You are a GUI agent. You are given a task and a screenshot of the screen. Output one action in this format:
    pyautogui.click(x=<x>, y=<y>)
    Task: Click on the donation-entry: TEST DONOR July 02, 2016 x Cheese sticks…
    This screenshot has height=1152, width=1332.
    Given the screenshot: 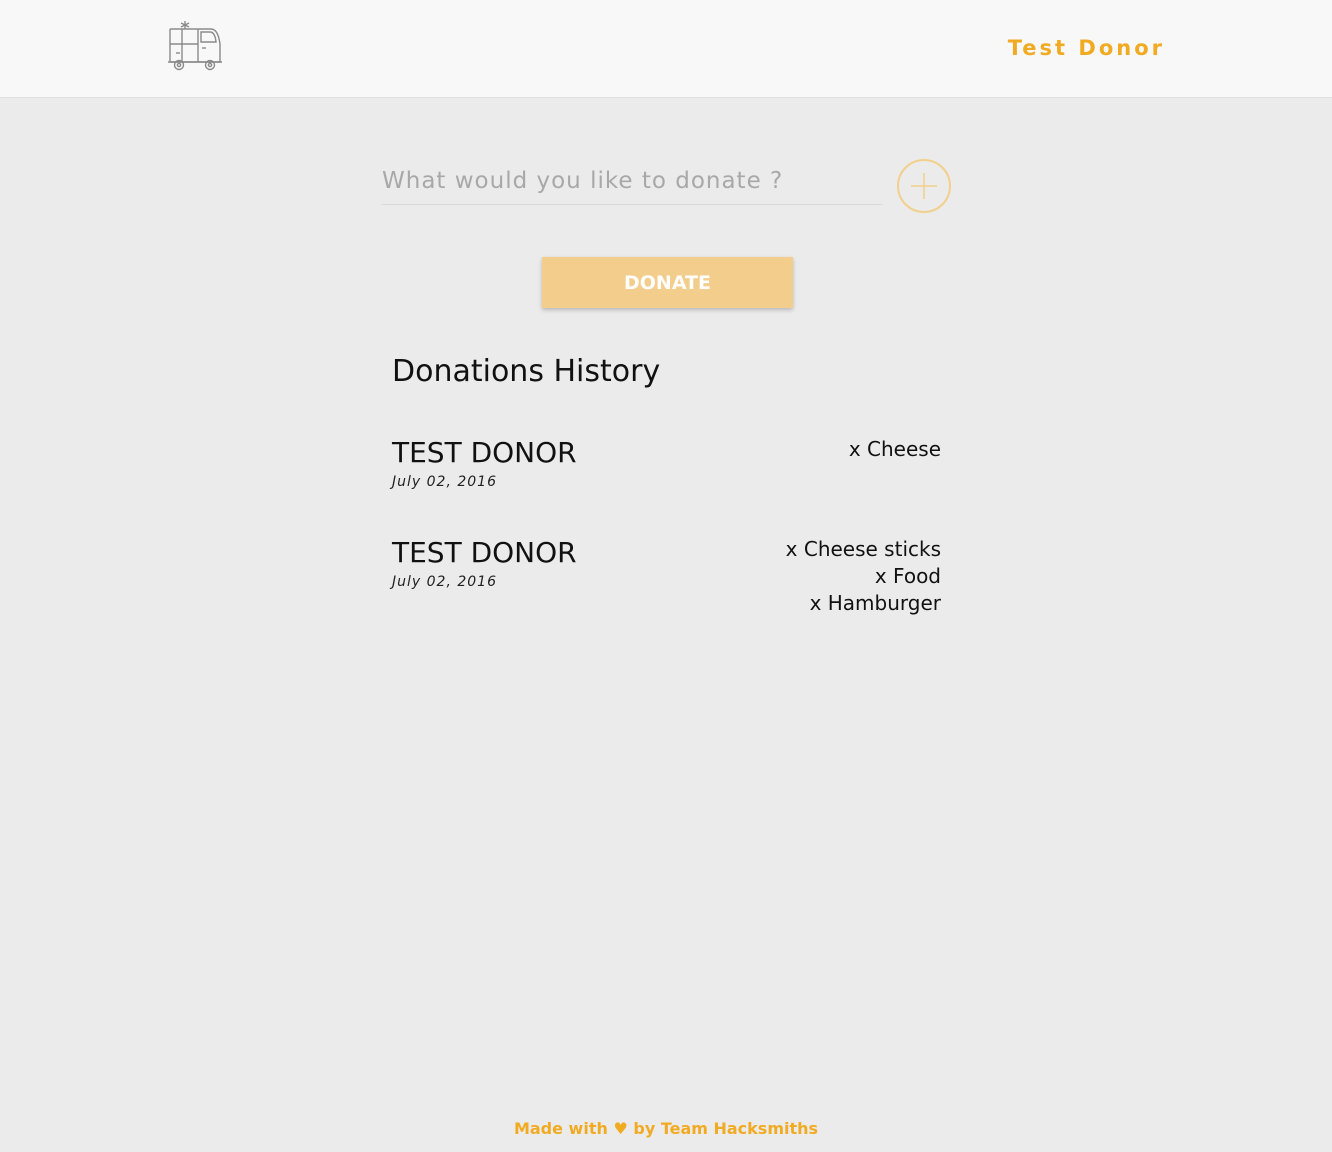 What is the action you would take?
    pyautogui.click(x=666, y=576)
    